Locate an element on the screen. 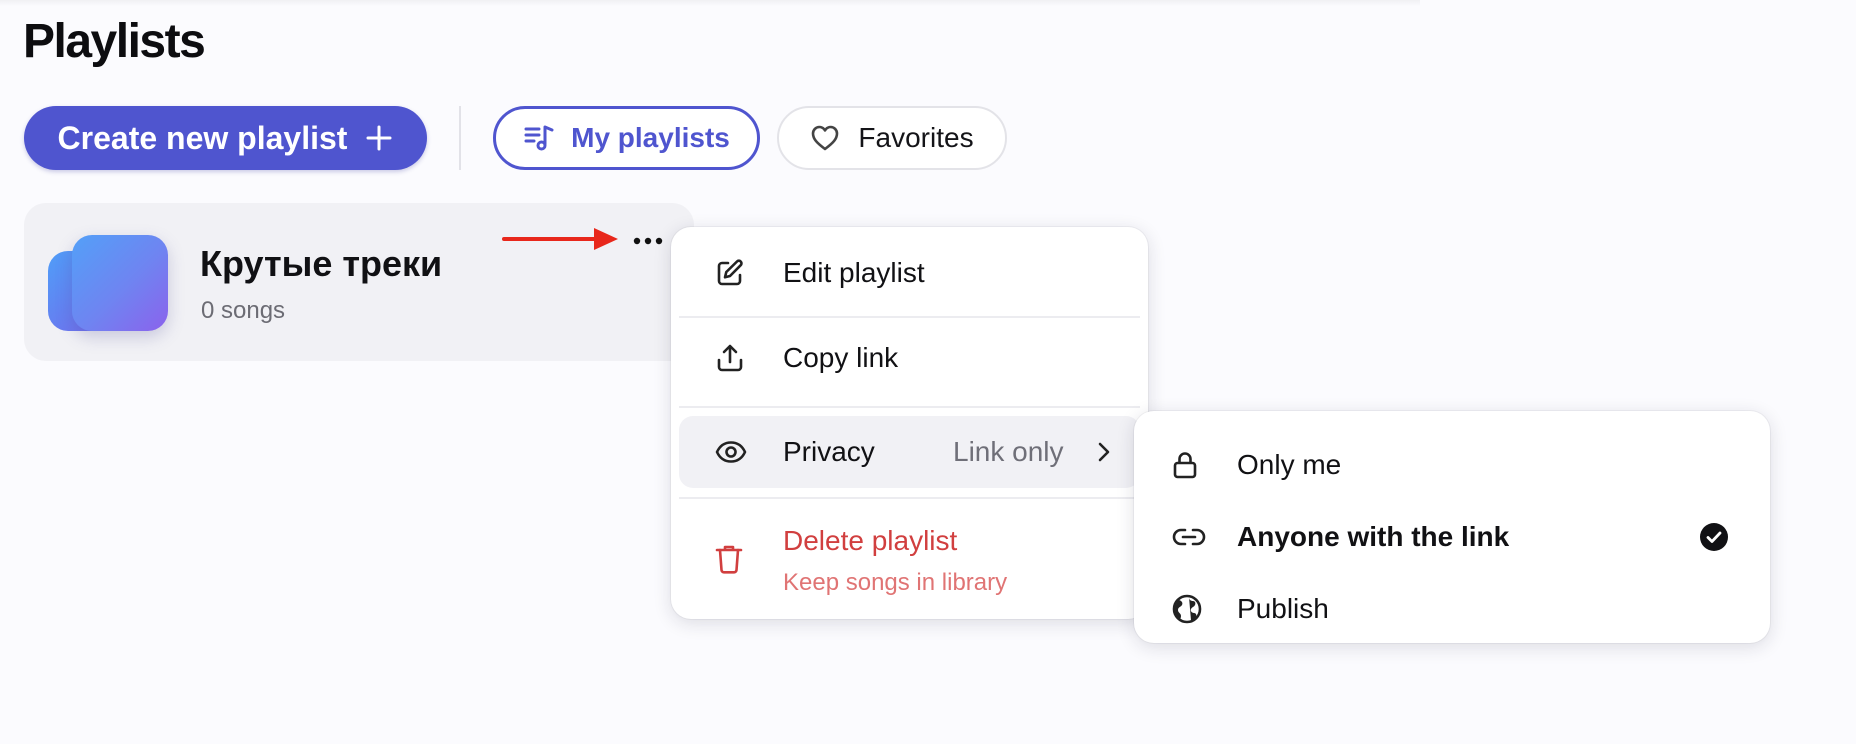 This screenshot has width=1856, height=744. check-circle-icon is located at coordinates (1714, 537).